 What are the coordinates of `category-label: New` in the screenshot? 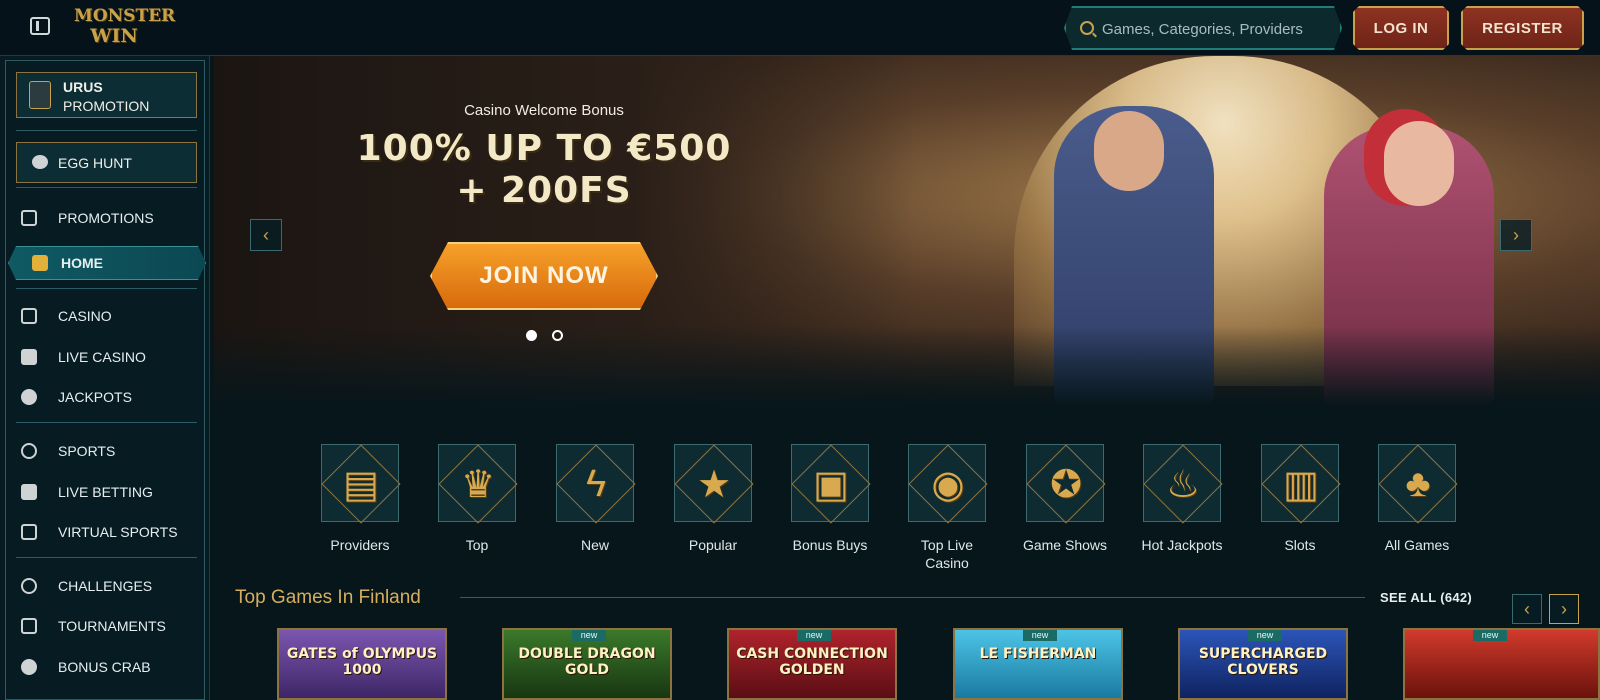 It's located at (594, 545).